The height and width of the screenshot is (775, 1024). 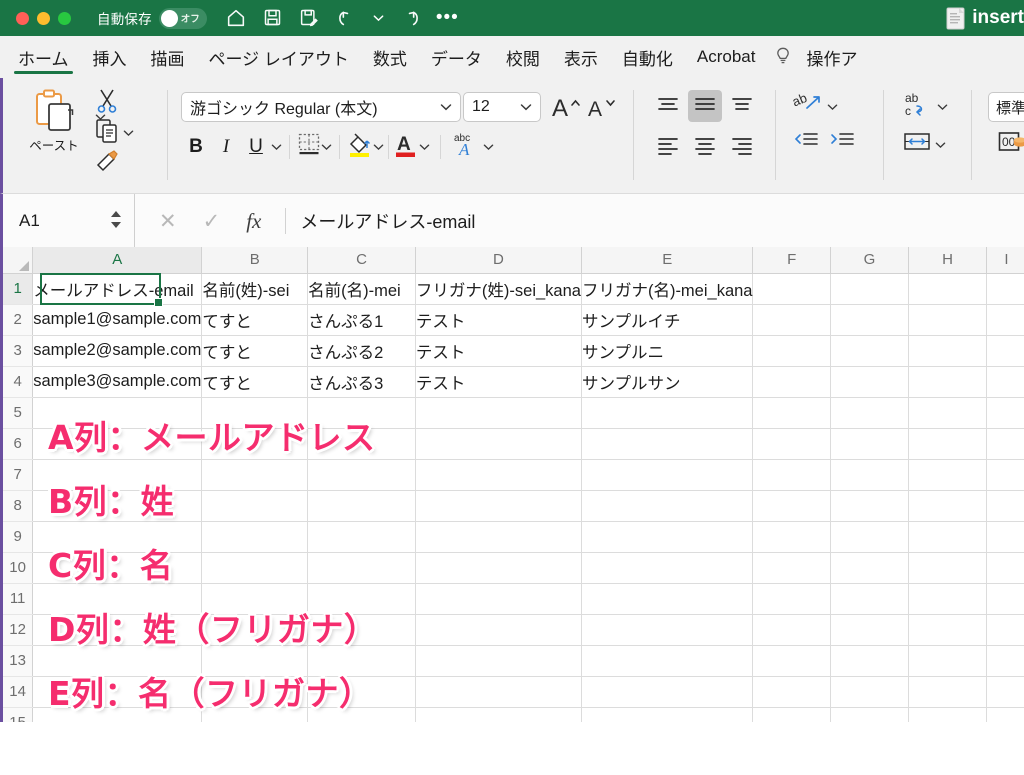 What do you see at coordinates (668, 146) in the screenshot?
I see `align-left-icon` at bounding box center [668, 146].